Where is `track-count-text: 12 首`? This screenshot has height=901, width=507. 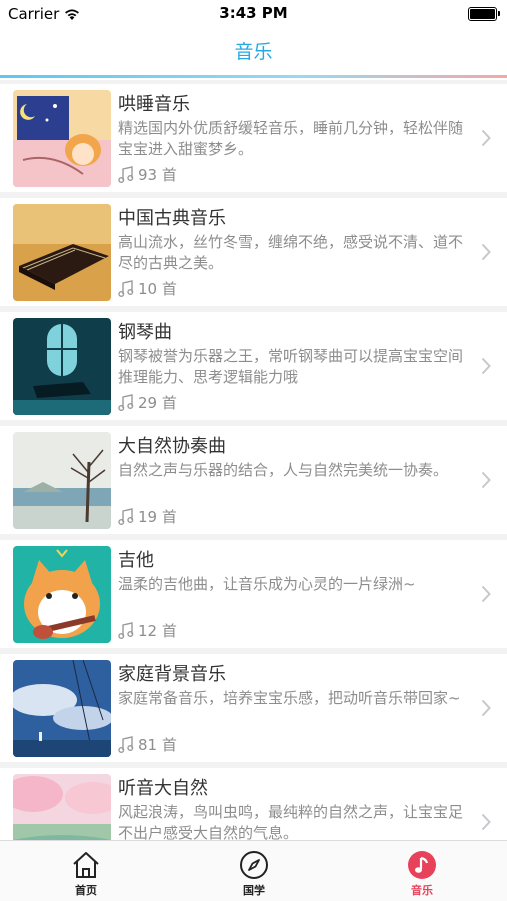 track-count-text: 12 首 is located at coordinates (157, 631).